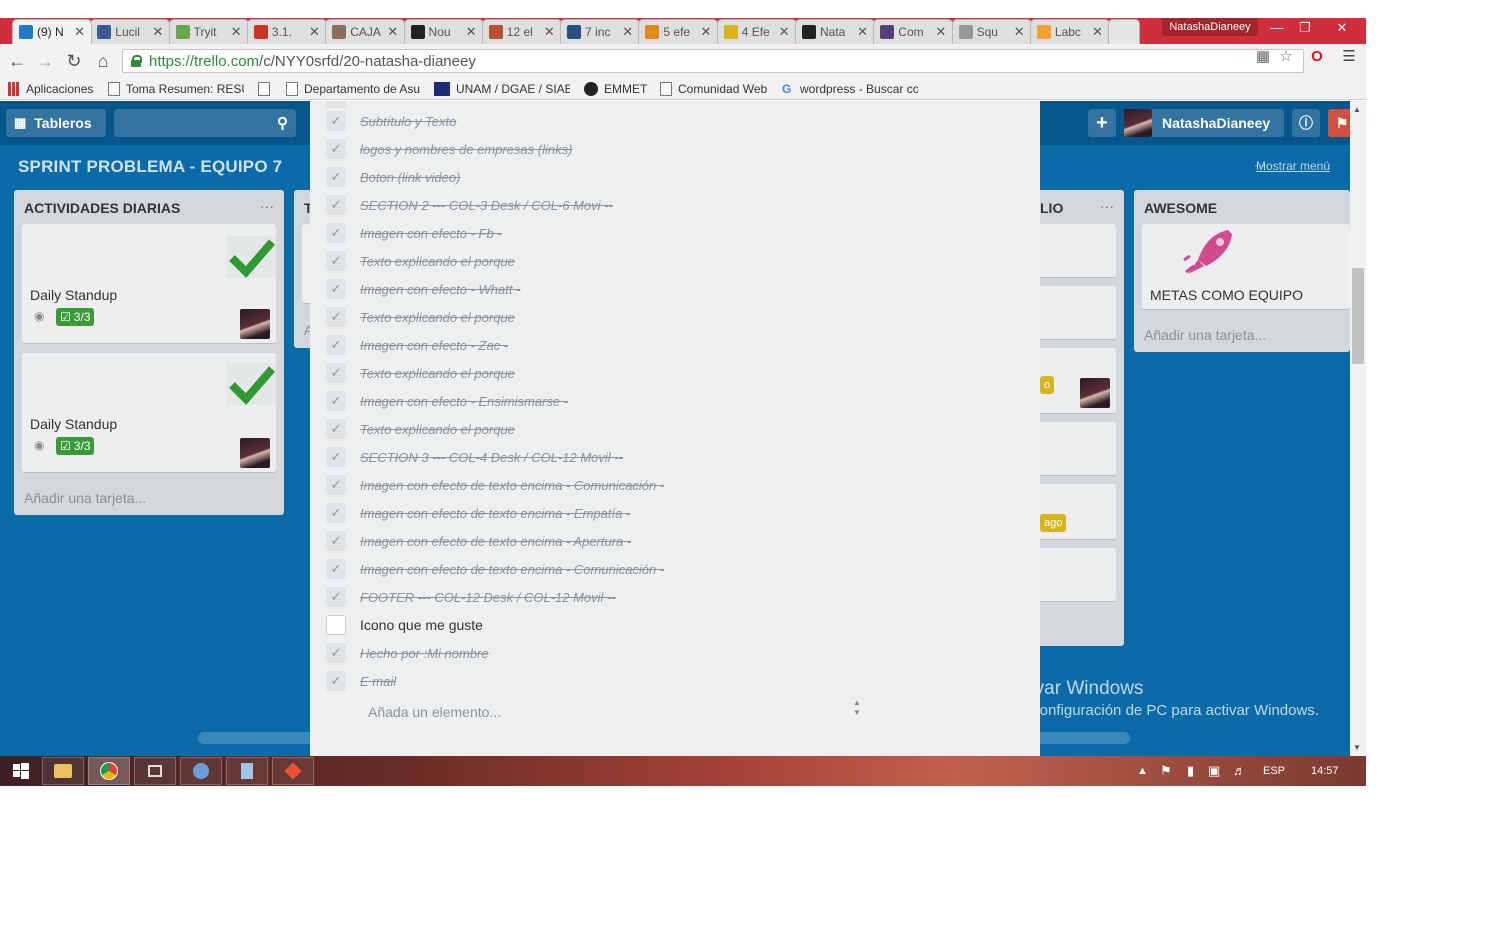 This screenshot has width=1512, height=938. I want to click on scroll-up-icon: ▲, so click(1357, 109).